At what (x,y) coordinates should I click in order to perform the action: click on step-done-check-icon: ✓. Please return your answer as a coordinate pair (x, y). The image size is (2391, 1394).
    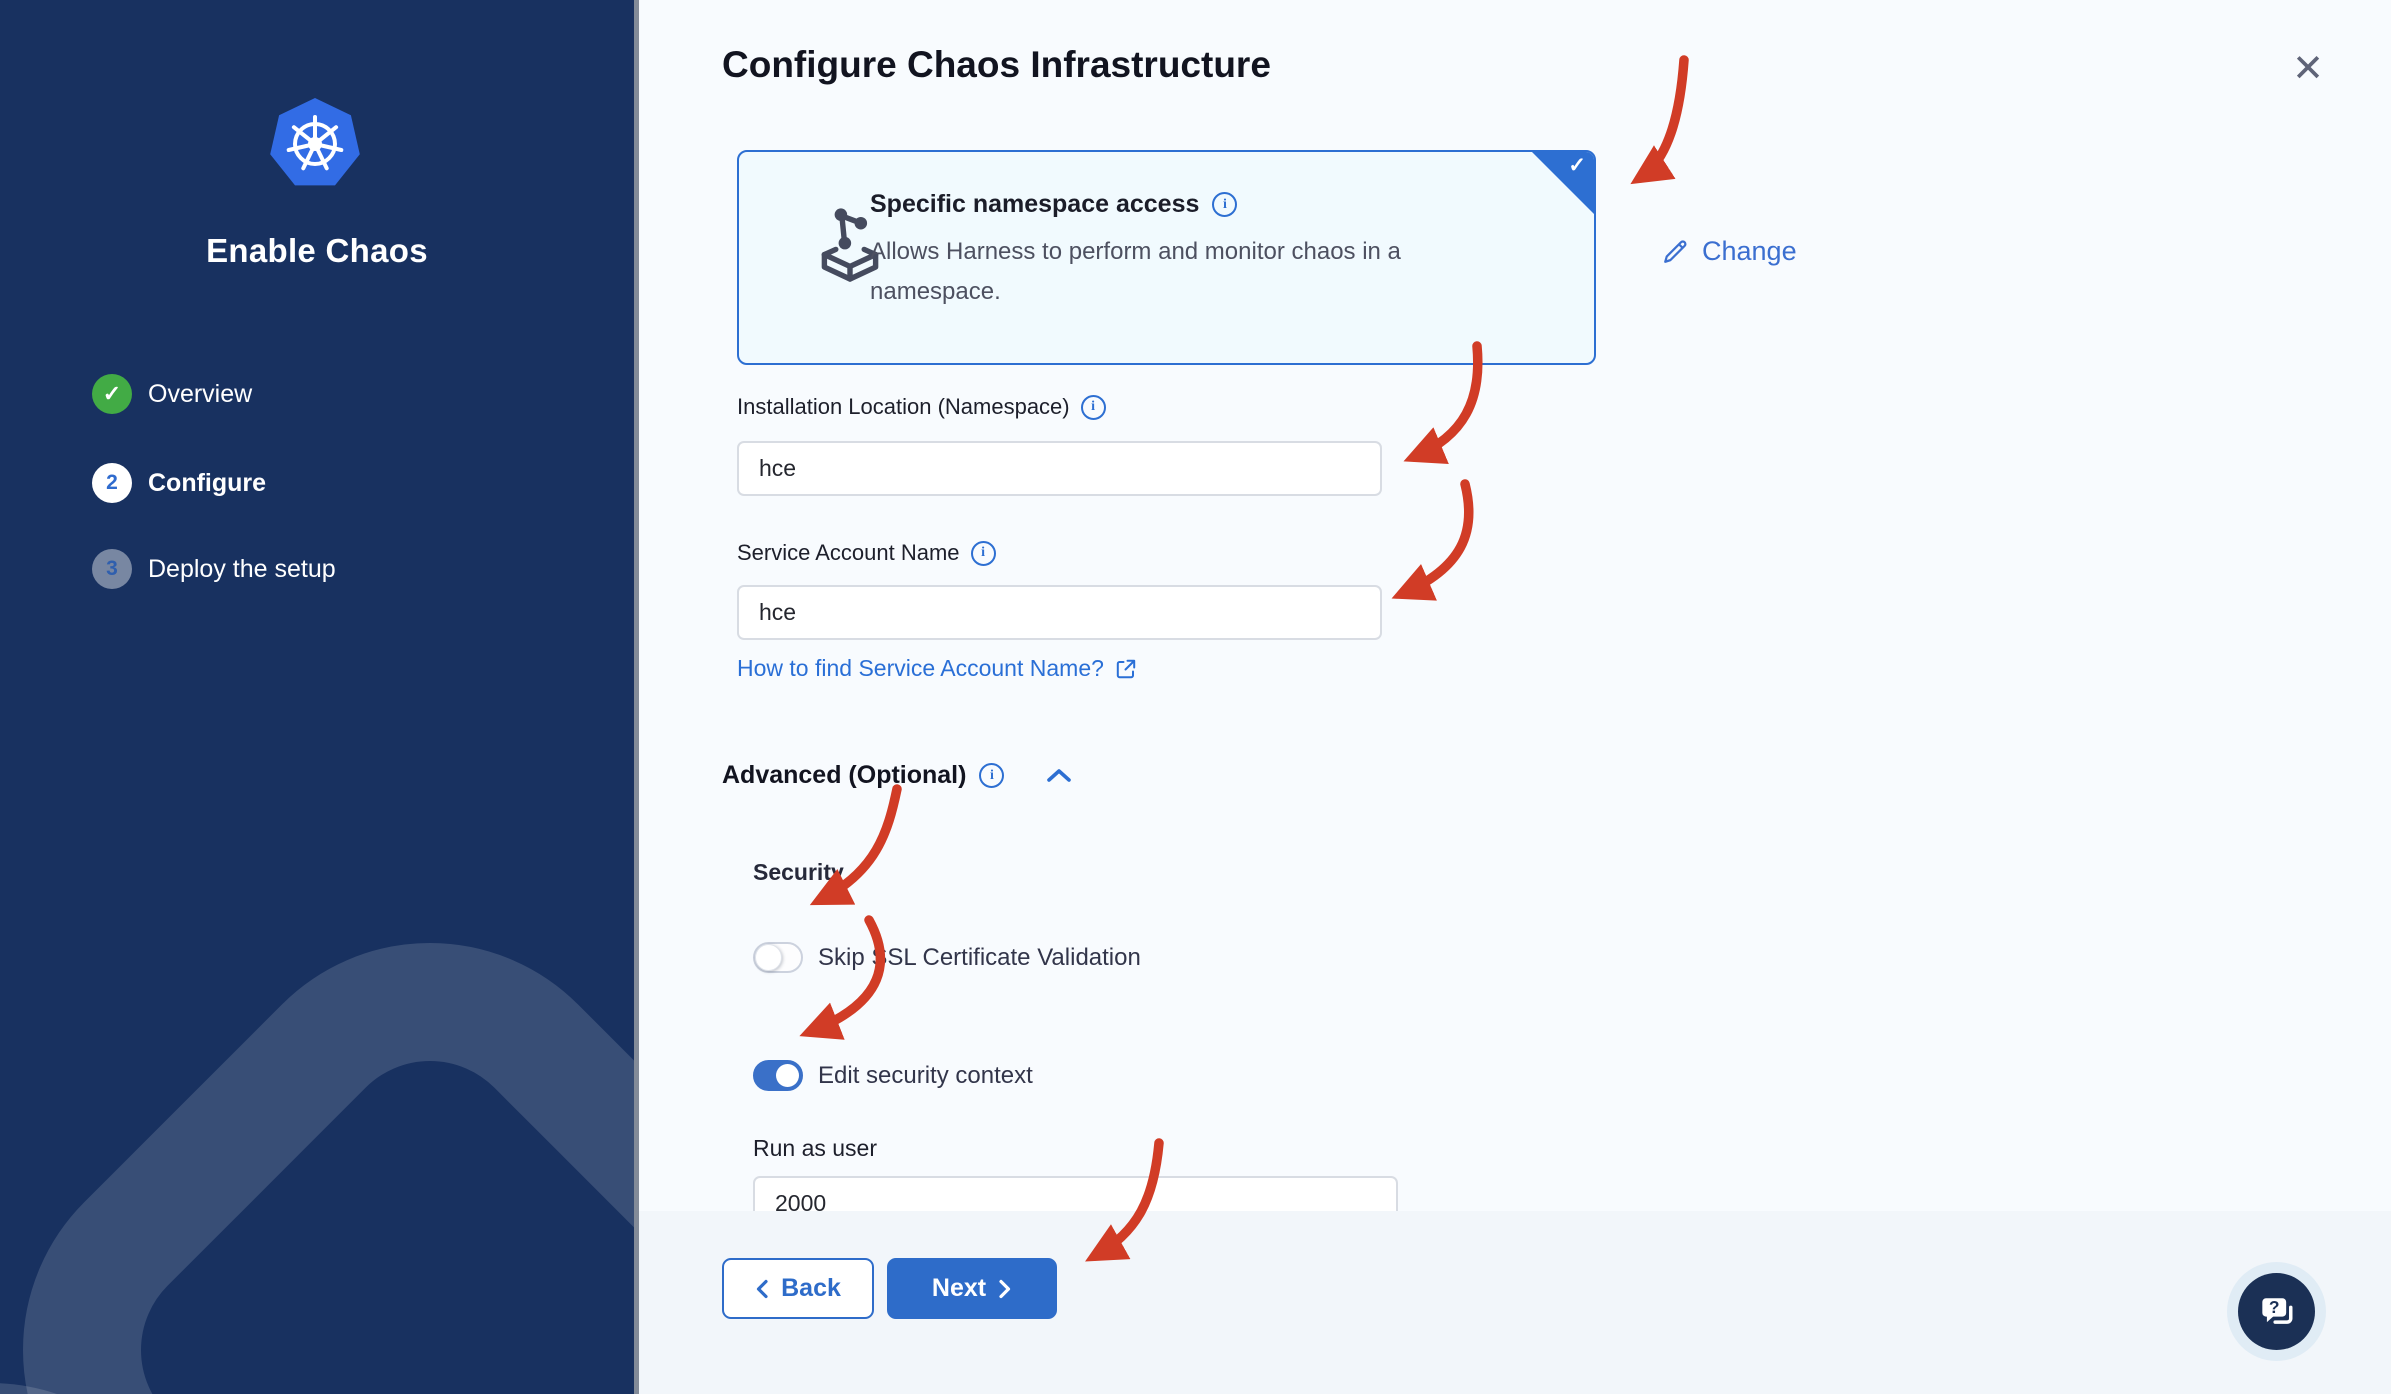
    Looking at the image, I should click on (112, 394).